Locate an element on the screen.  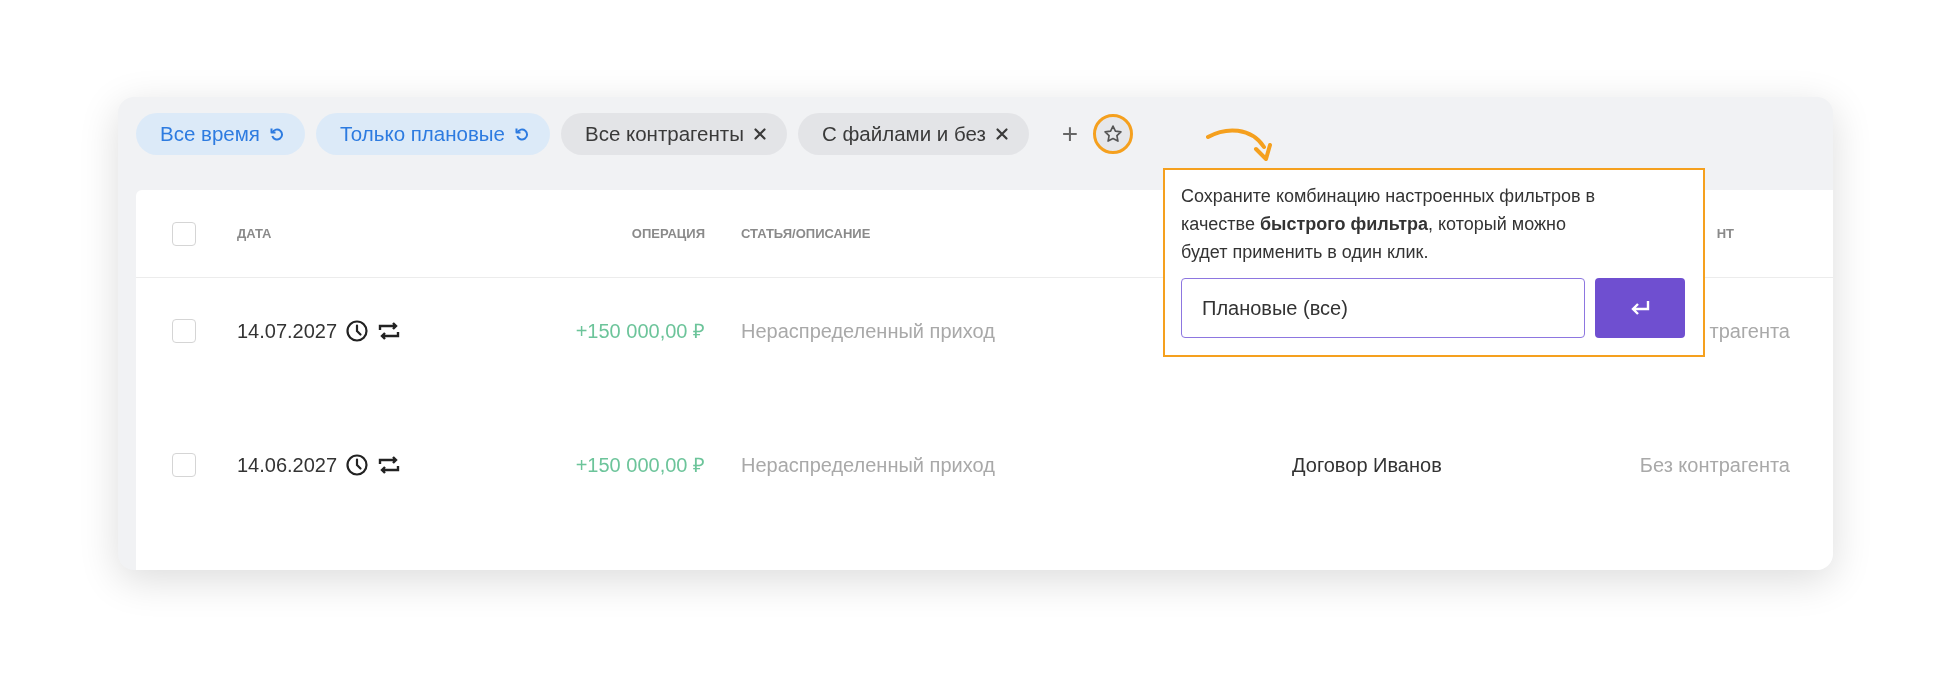
column-header: СТАТЬЯ/ОПИСАНИЕ is located at coordinates (806, 233).